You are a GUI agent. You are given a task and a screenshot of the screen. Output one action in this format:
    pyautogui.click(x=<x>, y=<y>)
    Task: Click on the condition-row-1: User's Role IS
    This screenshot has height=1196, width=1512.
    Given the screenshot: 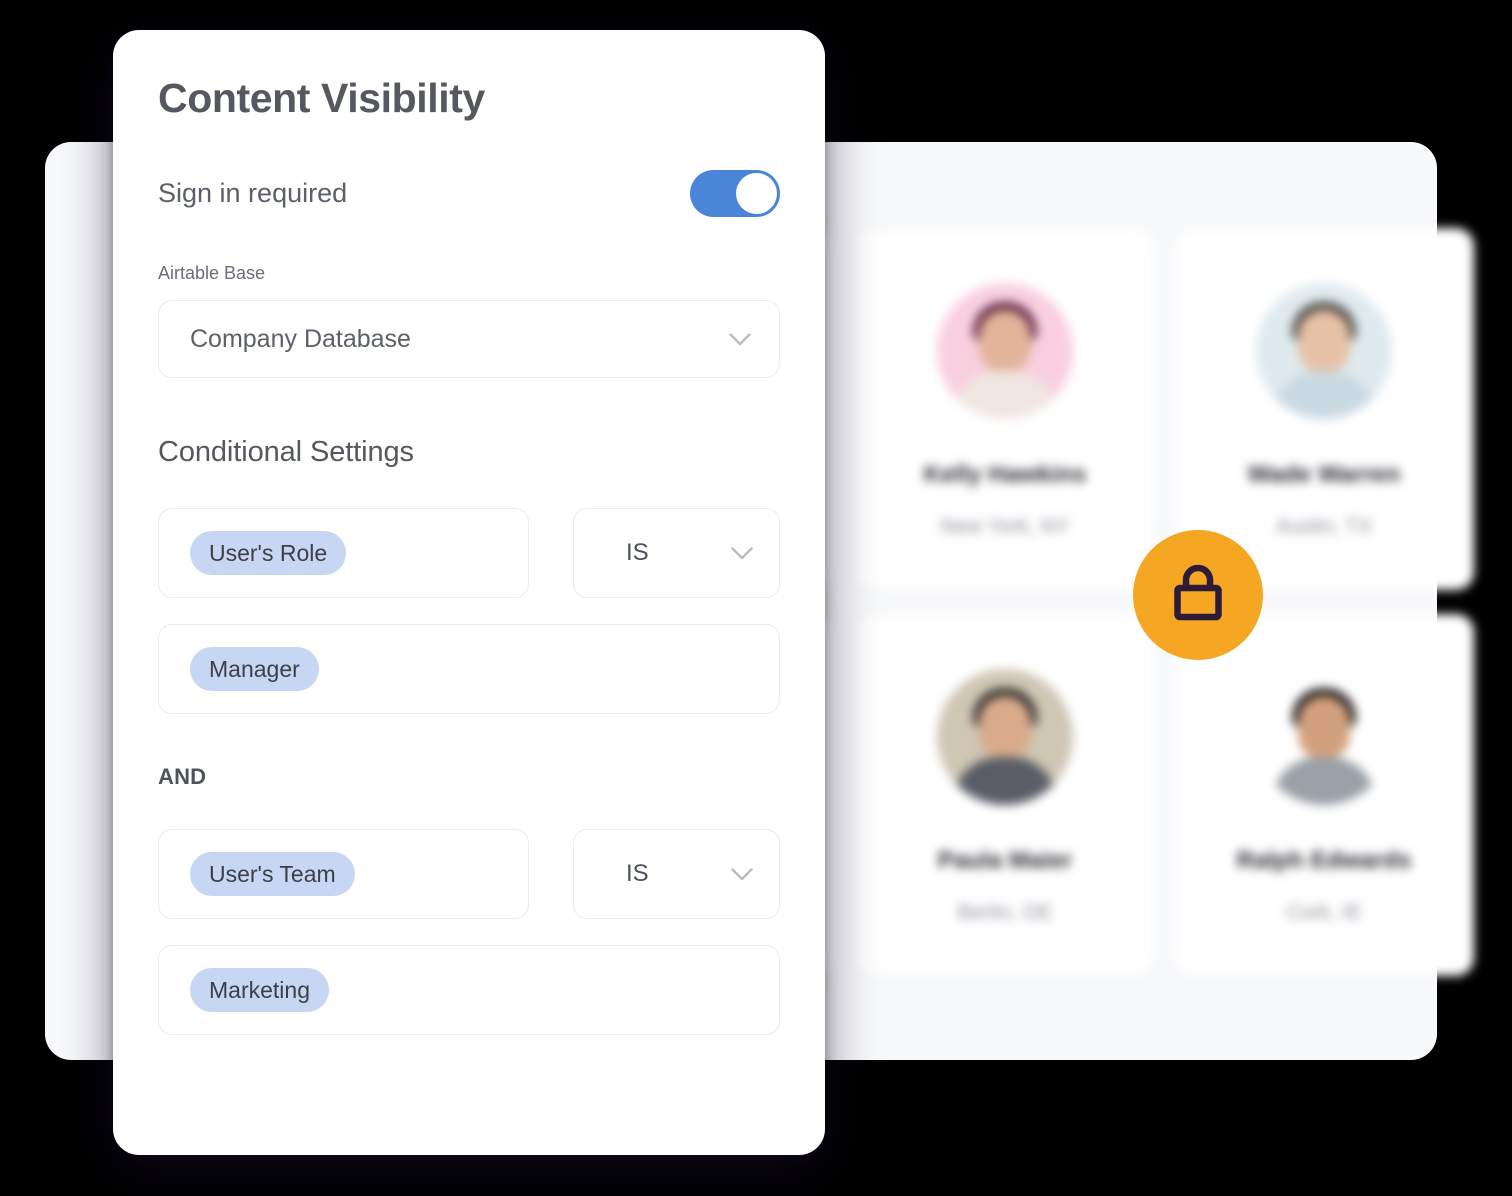 What is the action you would take?
    pyautogui.click(x=469, y=553)
    